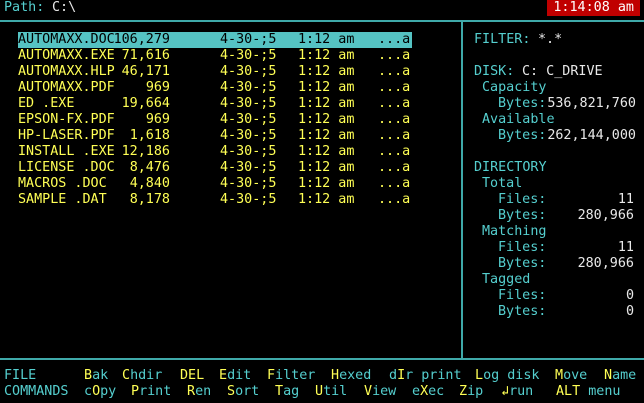  Describe the element at coordinates (247, 391) in the screenshot. I see `command-label: ort` at that location.